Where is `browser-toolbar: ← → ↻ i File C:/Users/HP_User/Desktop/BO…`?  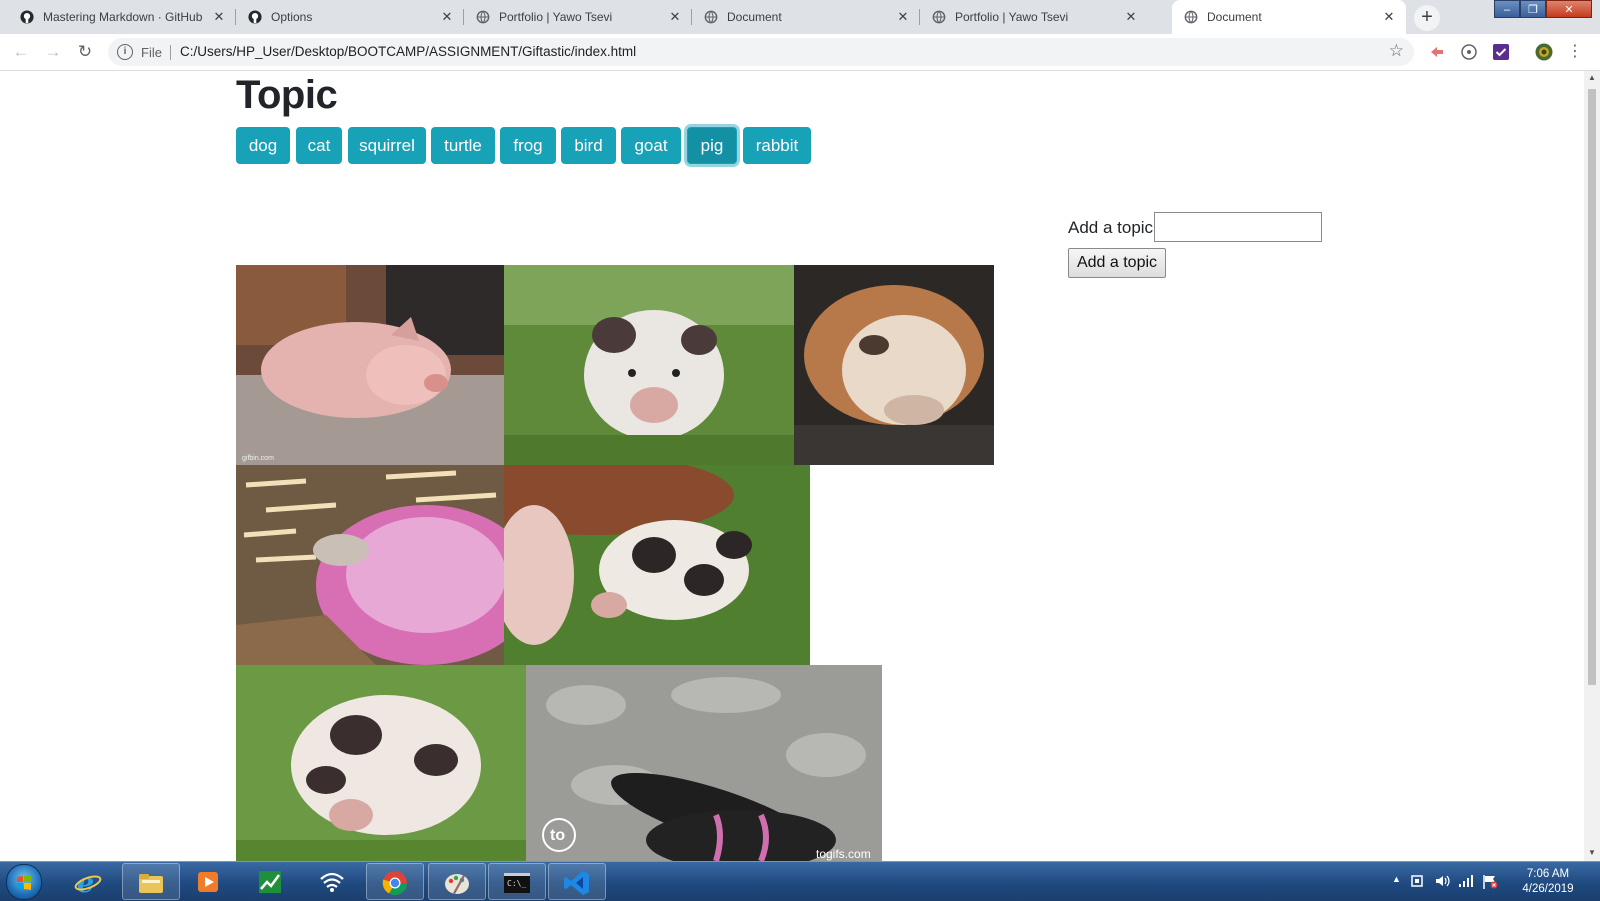
browser-toolbar: ← → ↻ i File C:/Users/HP_User/Desktop/BO… is located at coordinates (800, 52).